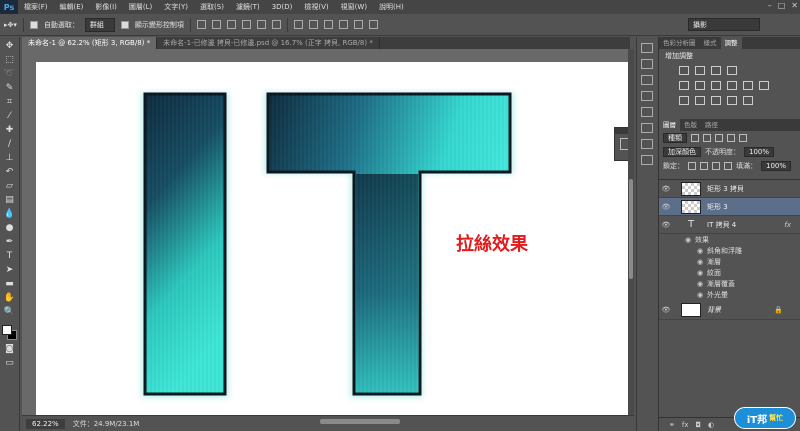 This screenshot has width=800, height=431. I want to click on filter-pixel-icon, so click(695, 138).